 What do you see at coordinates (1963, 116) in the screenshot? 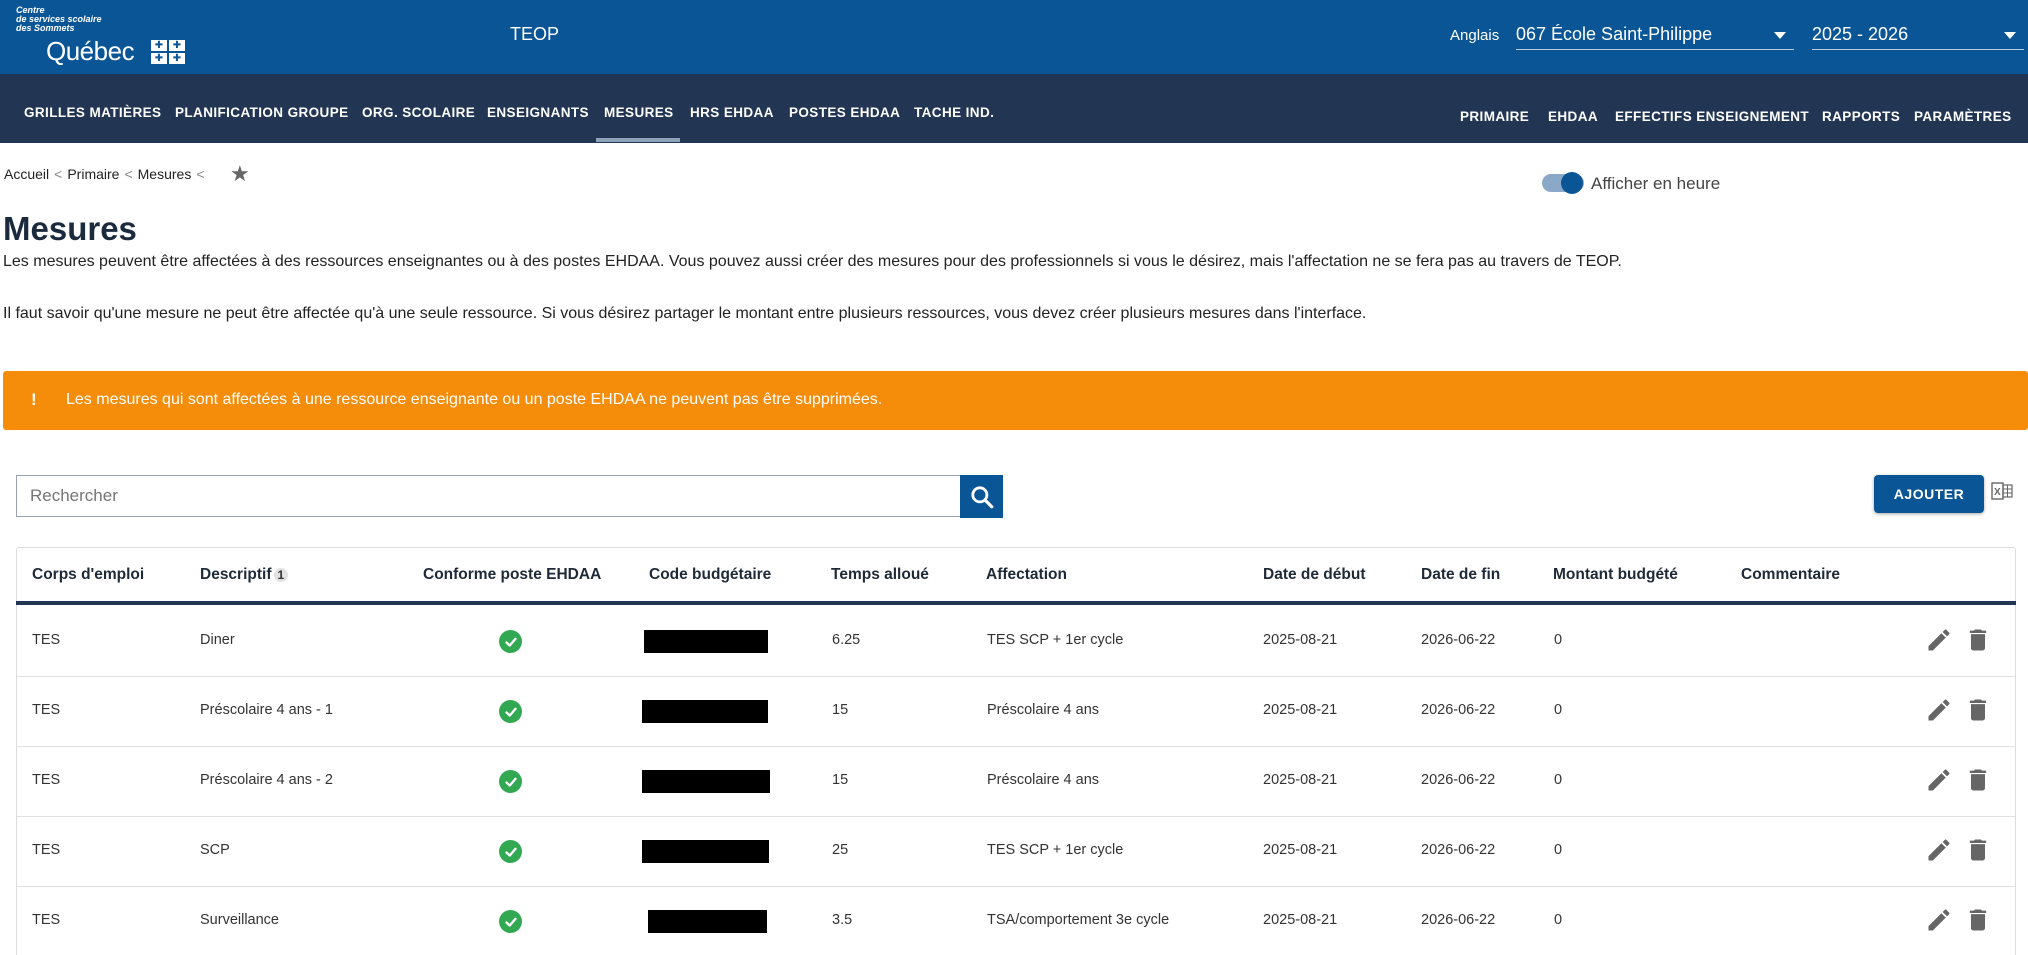
I see `nav-parametres: PARAMÈTRES` at bounding box center [1963, 116].